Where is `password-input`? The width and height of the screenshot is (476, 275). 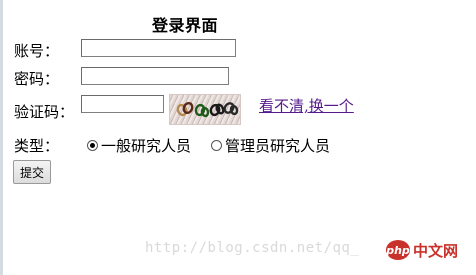 password-input is located at coordinates (155, 76).